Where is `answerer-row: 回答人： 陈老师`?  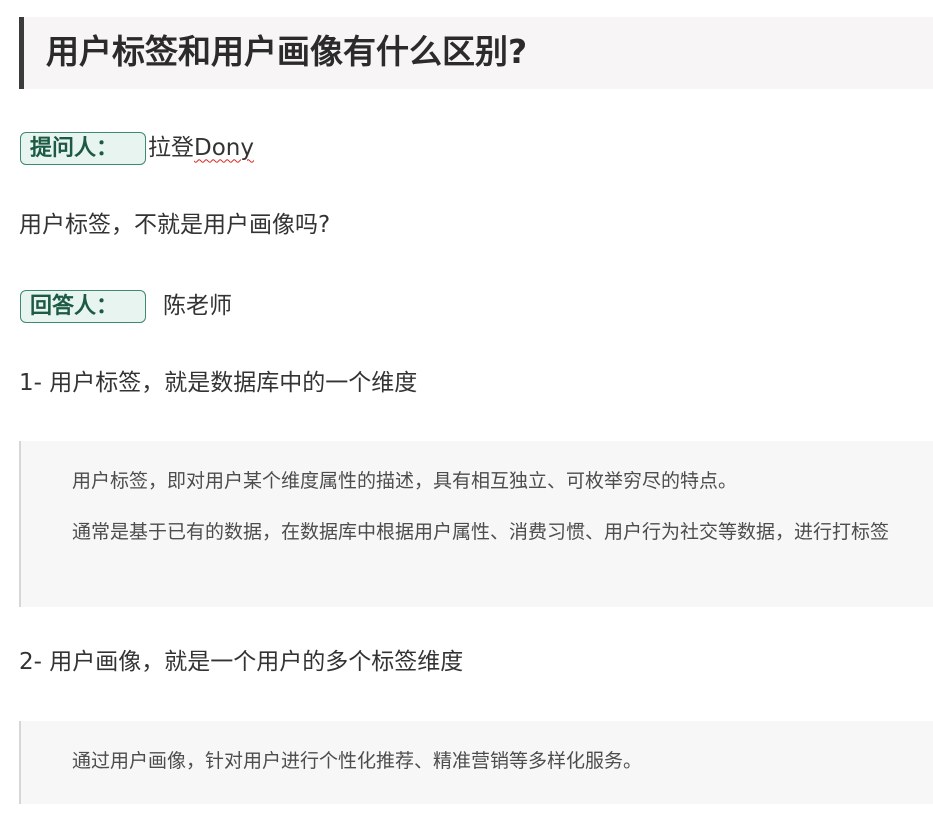 answerer-row: 回答人： 陈老师 is located at coordinates (126, 306).